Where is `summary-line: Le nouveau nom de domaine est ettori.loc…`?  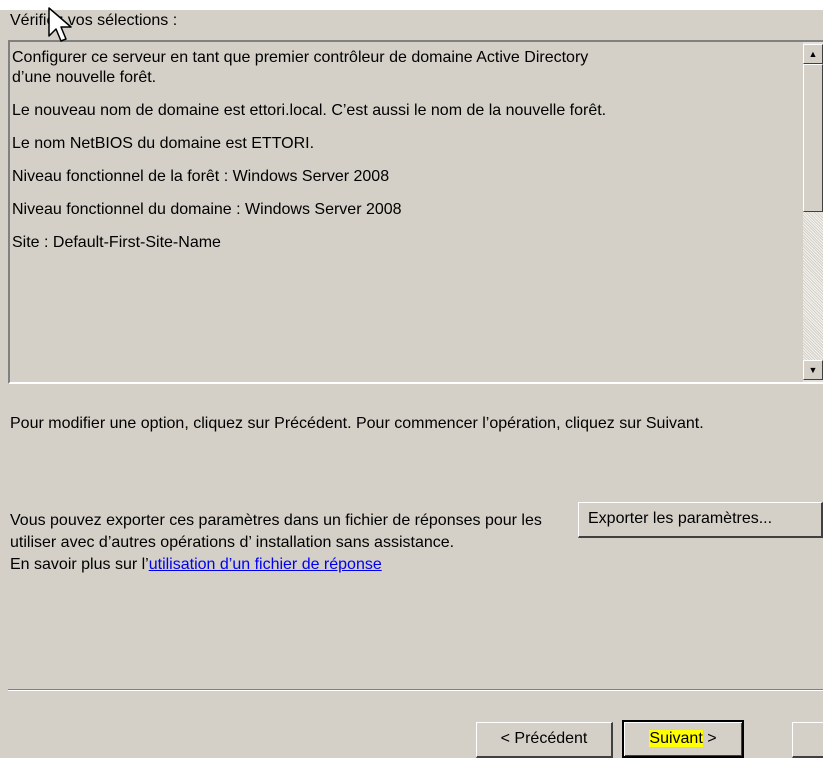
summary-line: Le nouveau nom de domaine est ettori.loc… is located at coordinates (309, 110).